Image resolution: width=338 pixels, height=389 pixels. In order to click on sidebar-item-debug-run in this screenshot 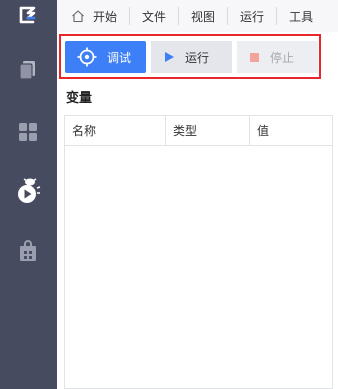, I will do `click(28, 190)`.